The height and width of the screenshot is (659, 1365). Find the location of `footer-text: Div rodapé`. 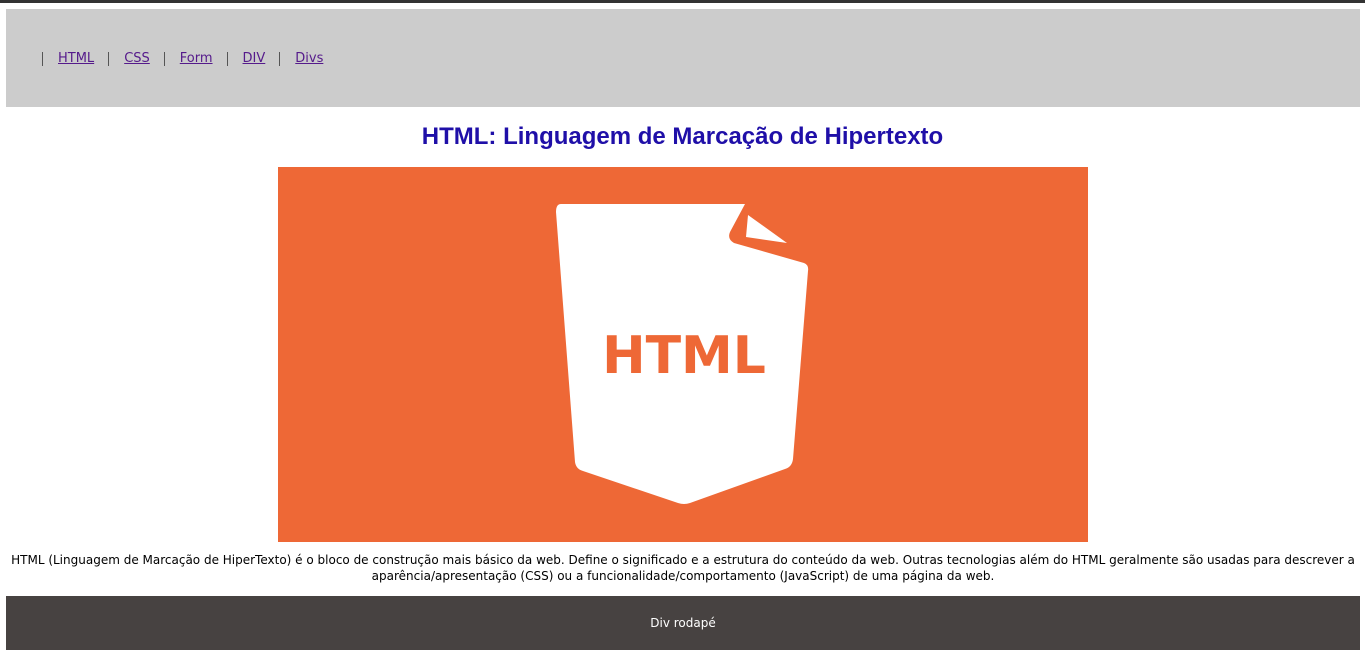

footer-text: Div rodapé is located at coordinates (683, 623).